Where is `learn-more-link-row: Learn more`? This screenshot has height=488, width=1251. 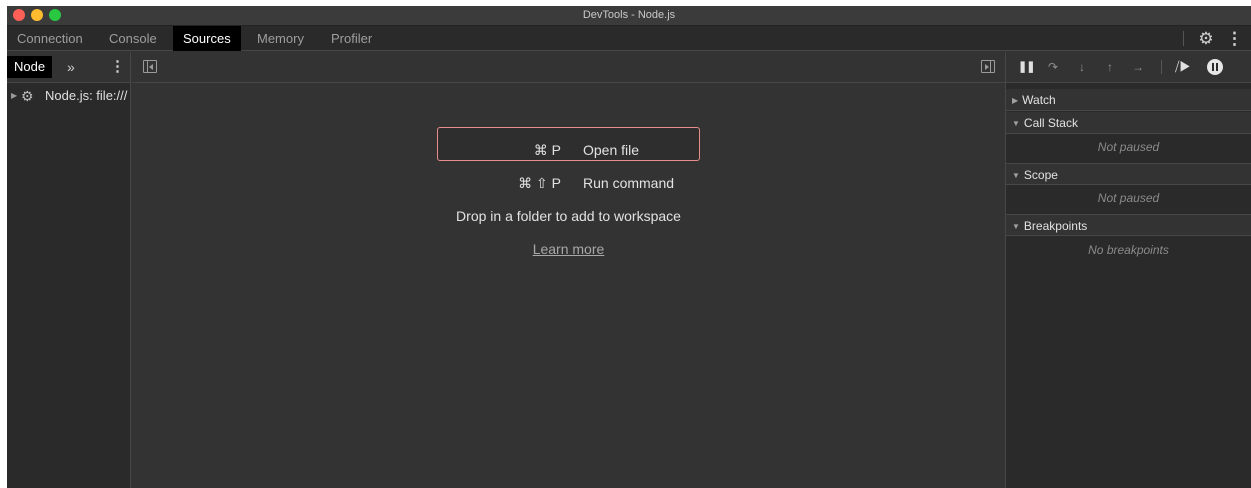 learn-more-link-row: Learn more is located at coordinates (568, 249).